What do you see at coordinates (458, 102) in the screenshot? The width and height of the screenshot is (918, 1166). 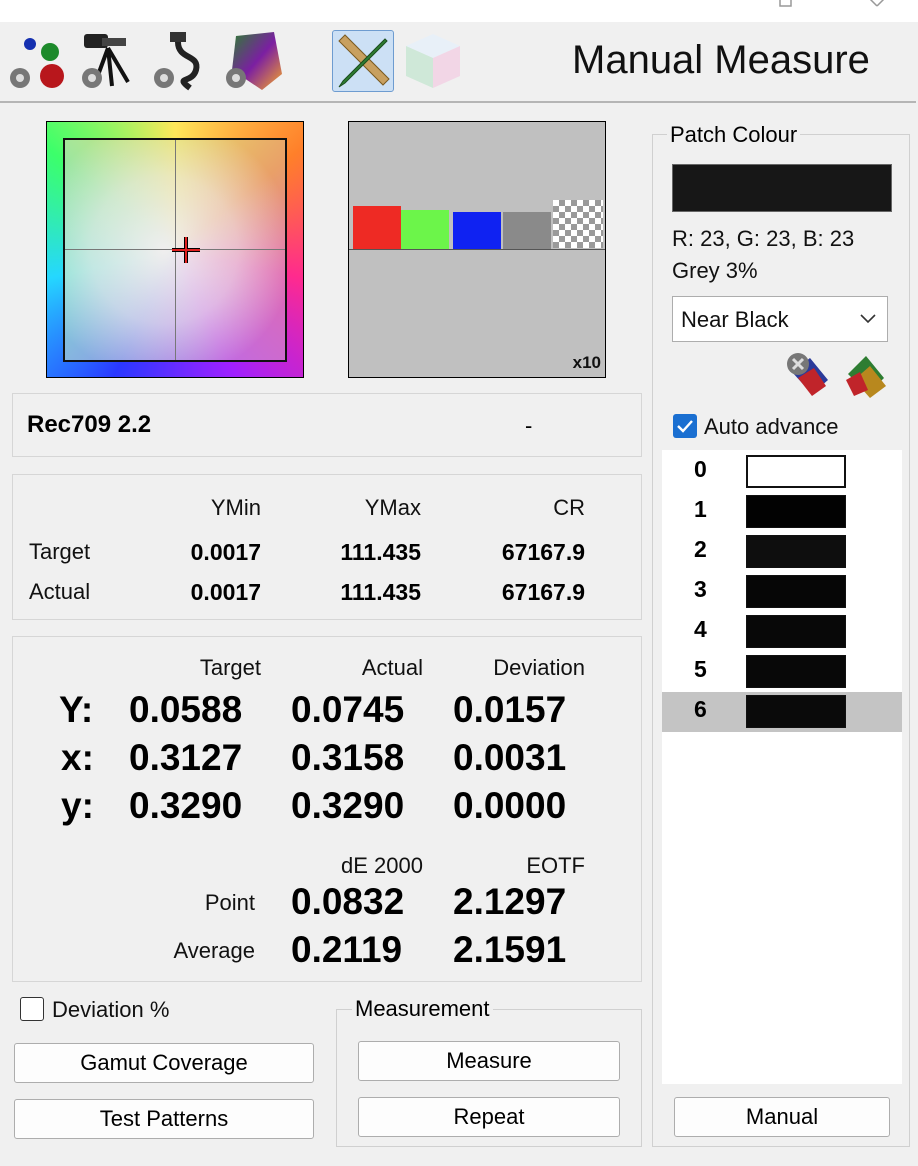 I see `header-divider` at bounding box center [458, 102].